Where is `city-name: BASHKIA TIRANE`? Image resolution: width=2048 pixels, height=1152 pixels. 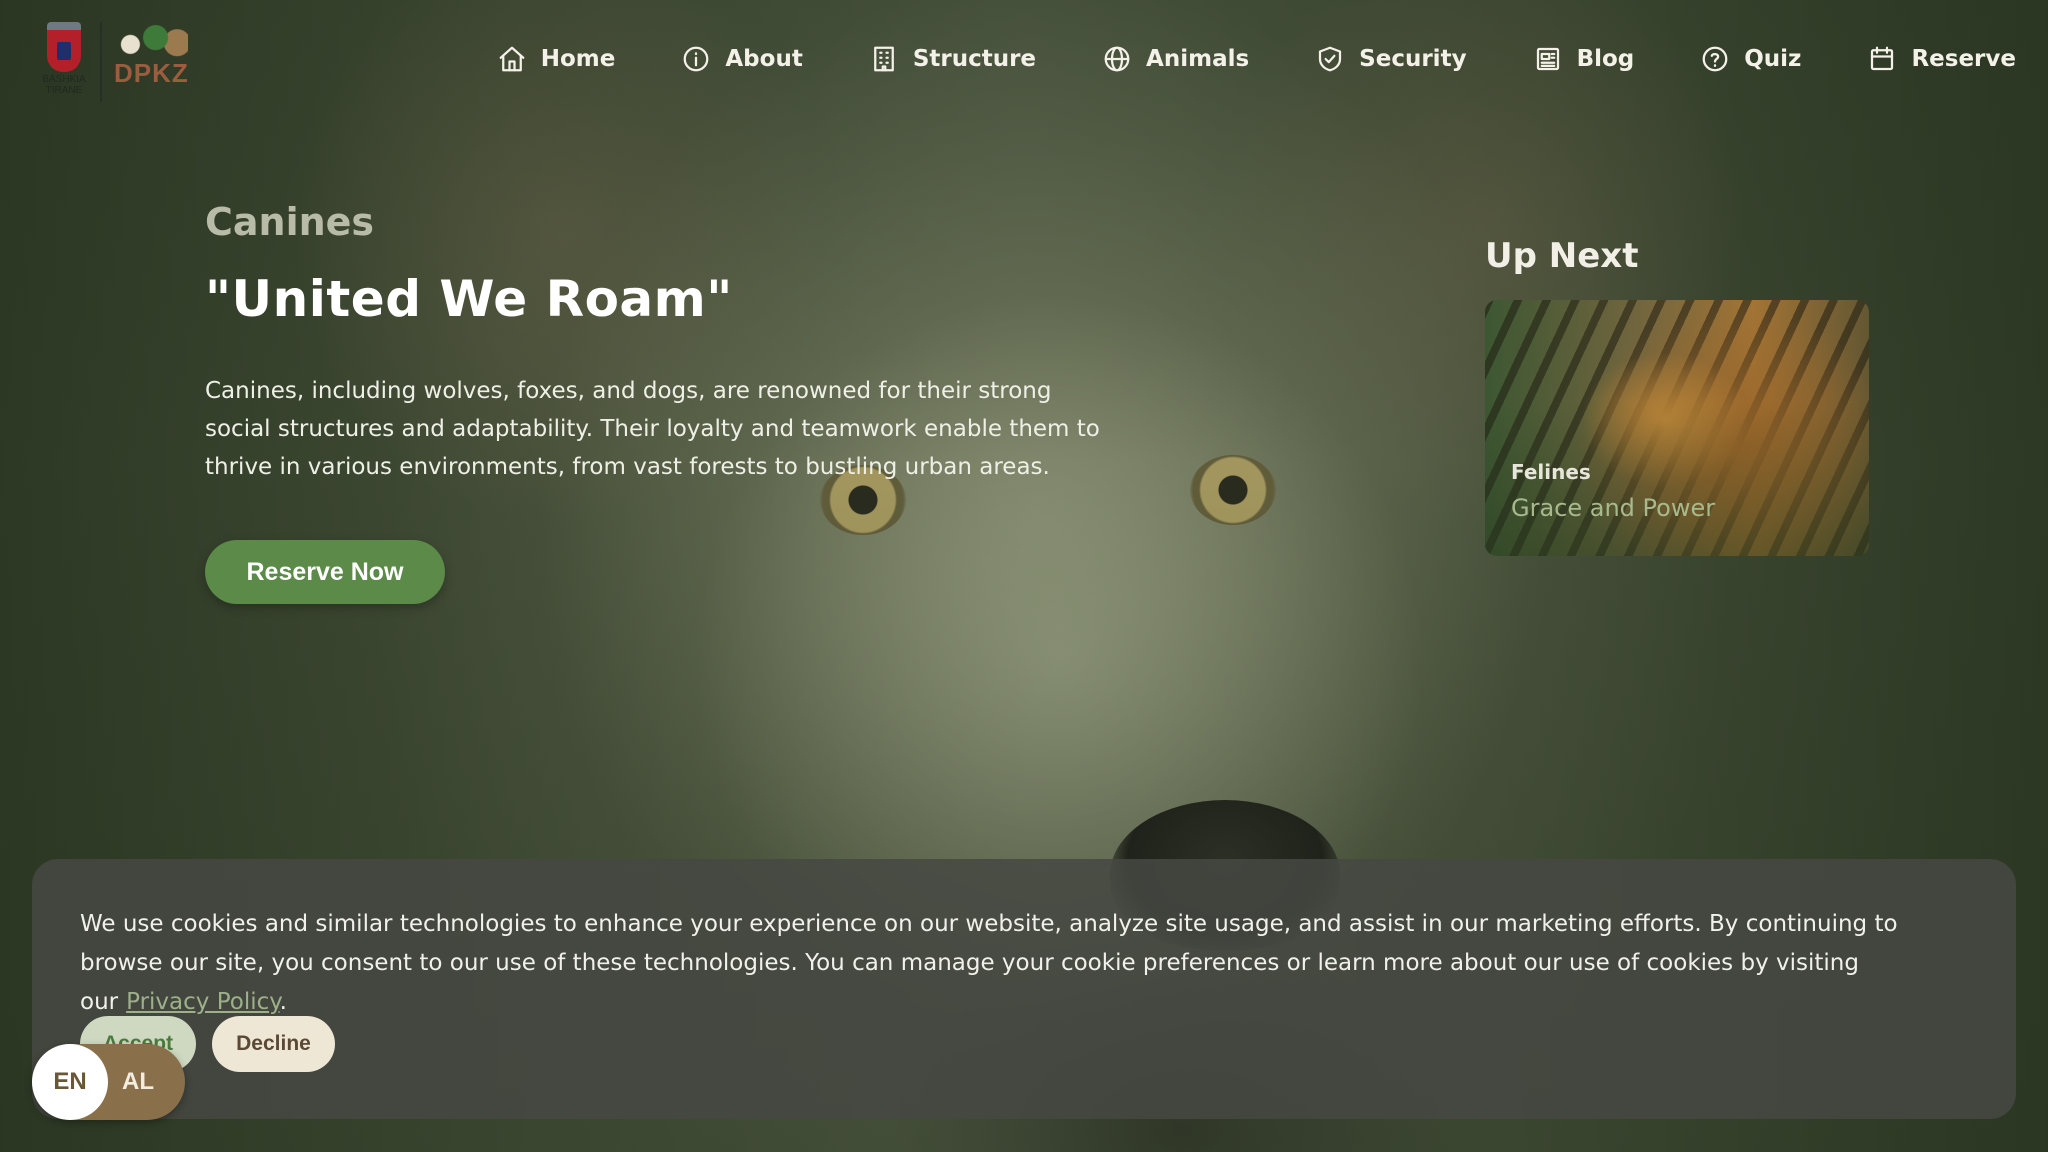 city-name: BASHKIA TIRANE is located at coordinates (64, 85).